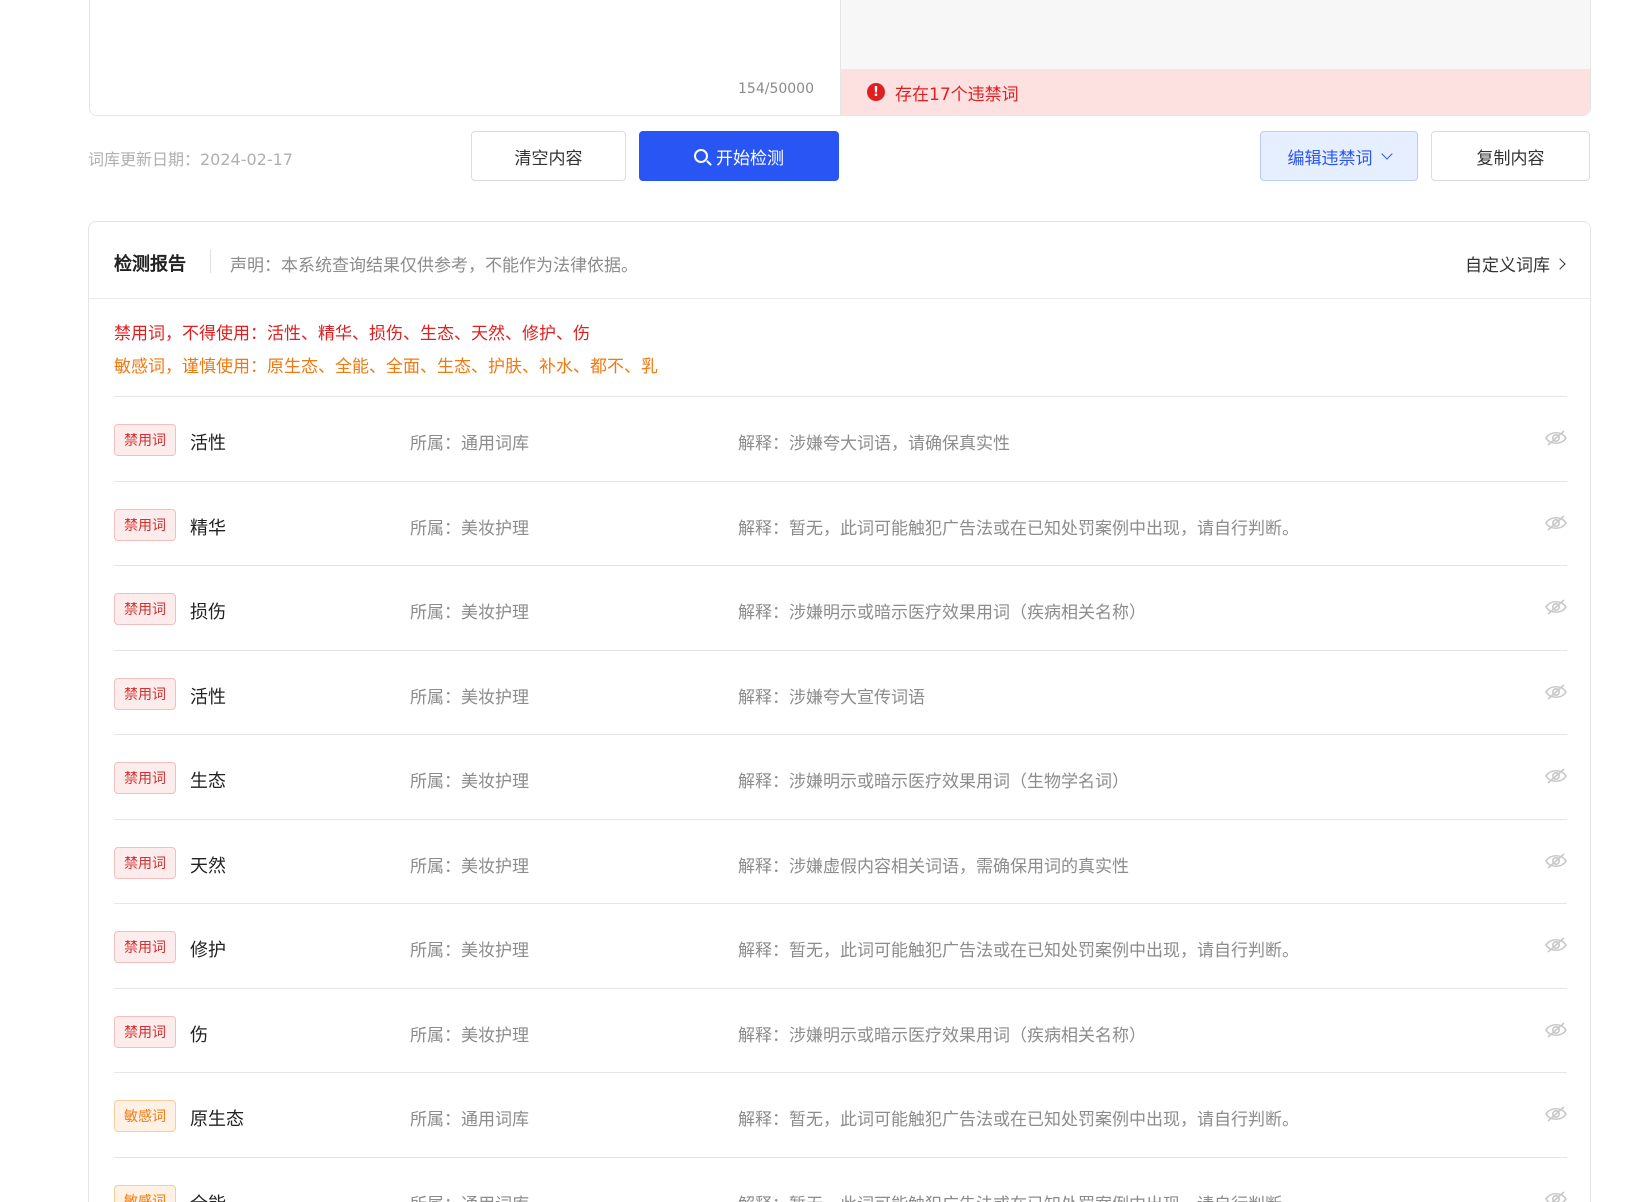  I want to click on word-row: 禁用词 生态 所属：美妆护理 解释：涉嫌明示或暗示医疗效果用词（生物学名词）, so click(840, 776).